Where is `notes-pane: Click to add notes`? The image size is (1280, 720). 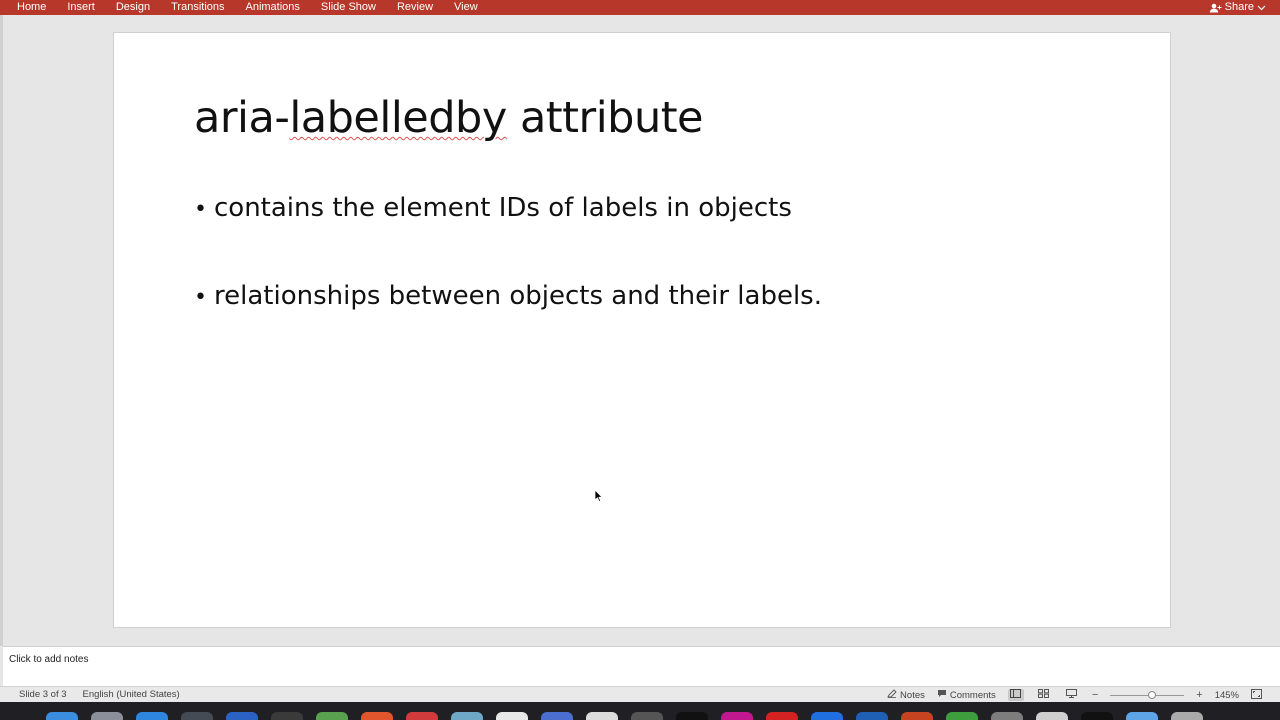 notes-pane: Click to add notes is located at coordinates (641, 666).